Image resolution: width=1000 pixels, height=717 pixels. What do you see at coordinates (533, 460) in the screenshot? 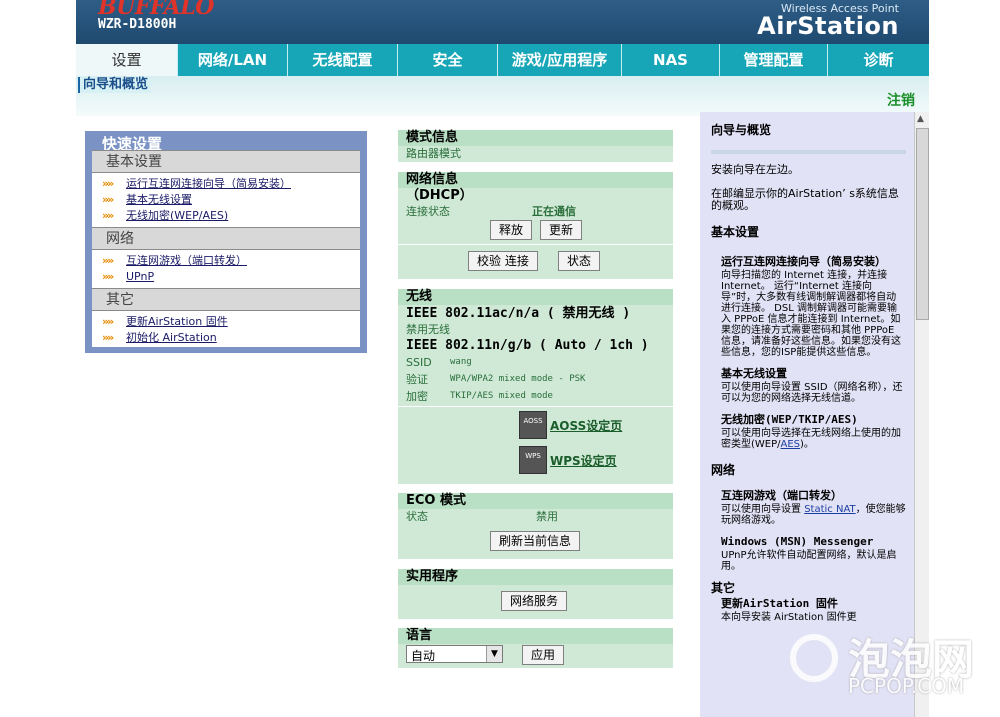
I see `wps-icon: WPS` at bounding box center [533, 460].